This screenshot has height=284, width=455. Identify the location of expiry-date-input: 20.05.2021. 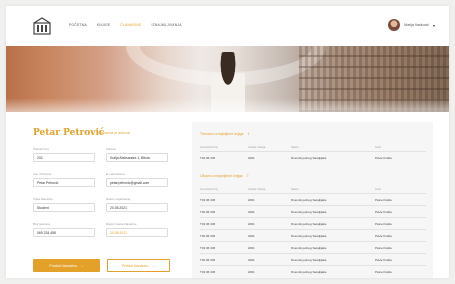
(137, 232).